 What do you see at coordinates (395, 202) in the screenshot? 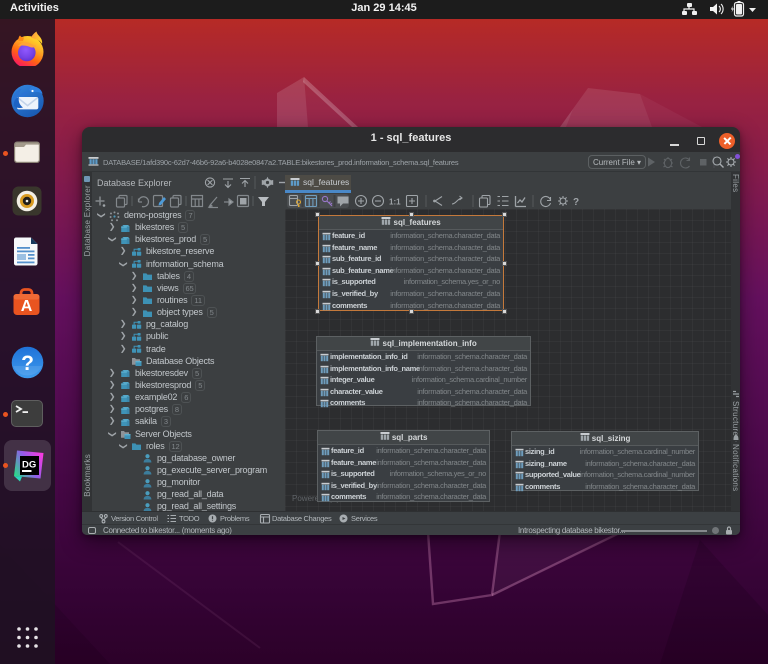
I see `svg-text: 1:1` at bounding box center [395, 202].